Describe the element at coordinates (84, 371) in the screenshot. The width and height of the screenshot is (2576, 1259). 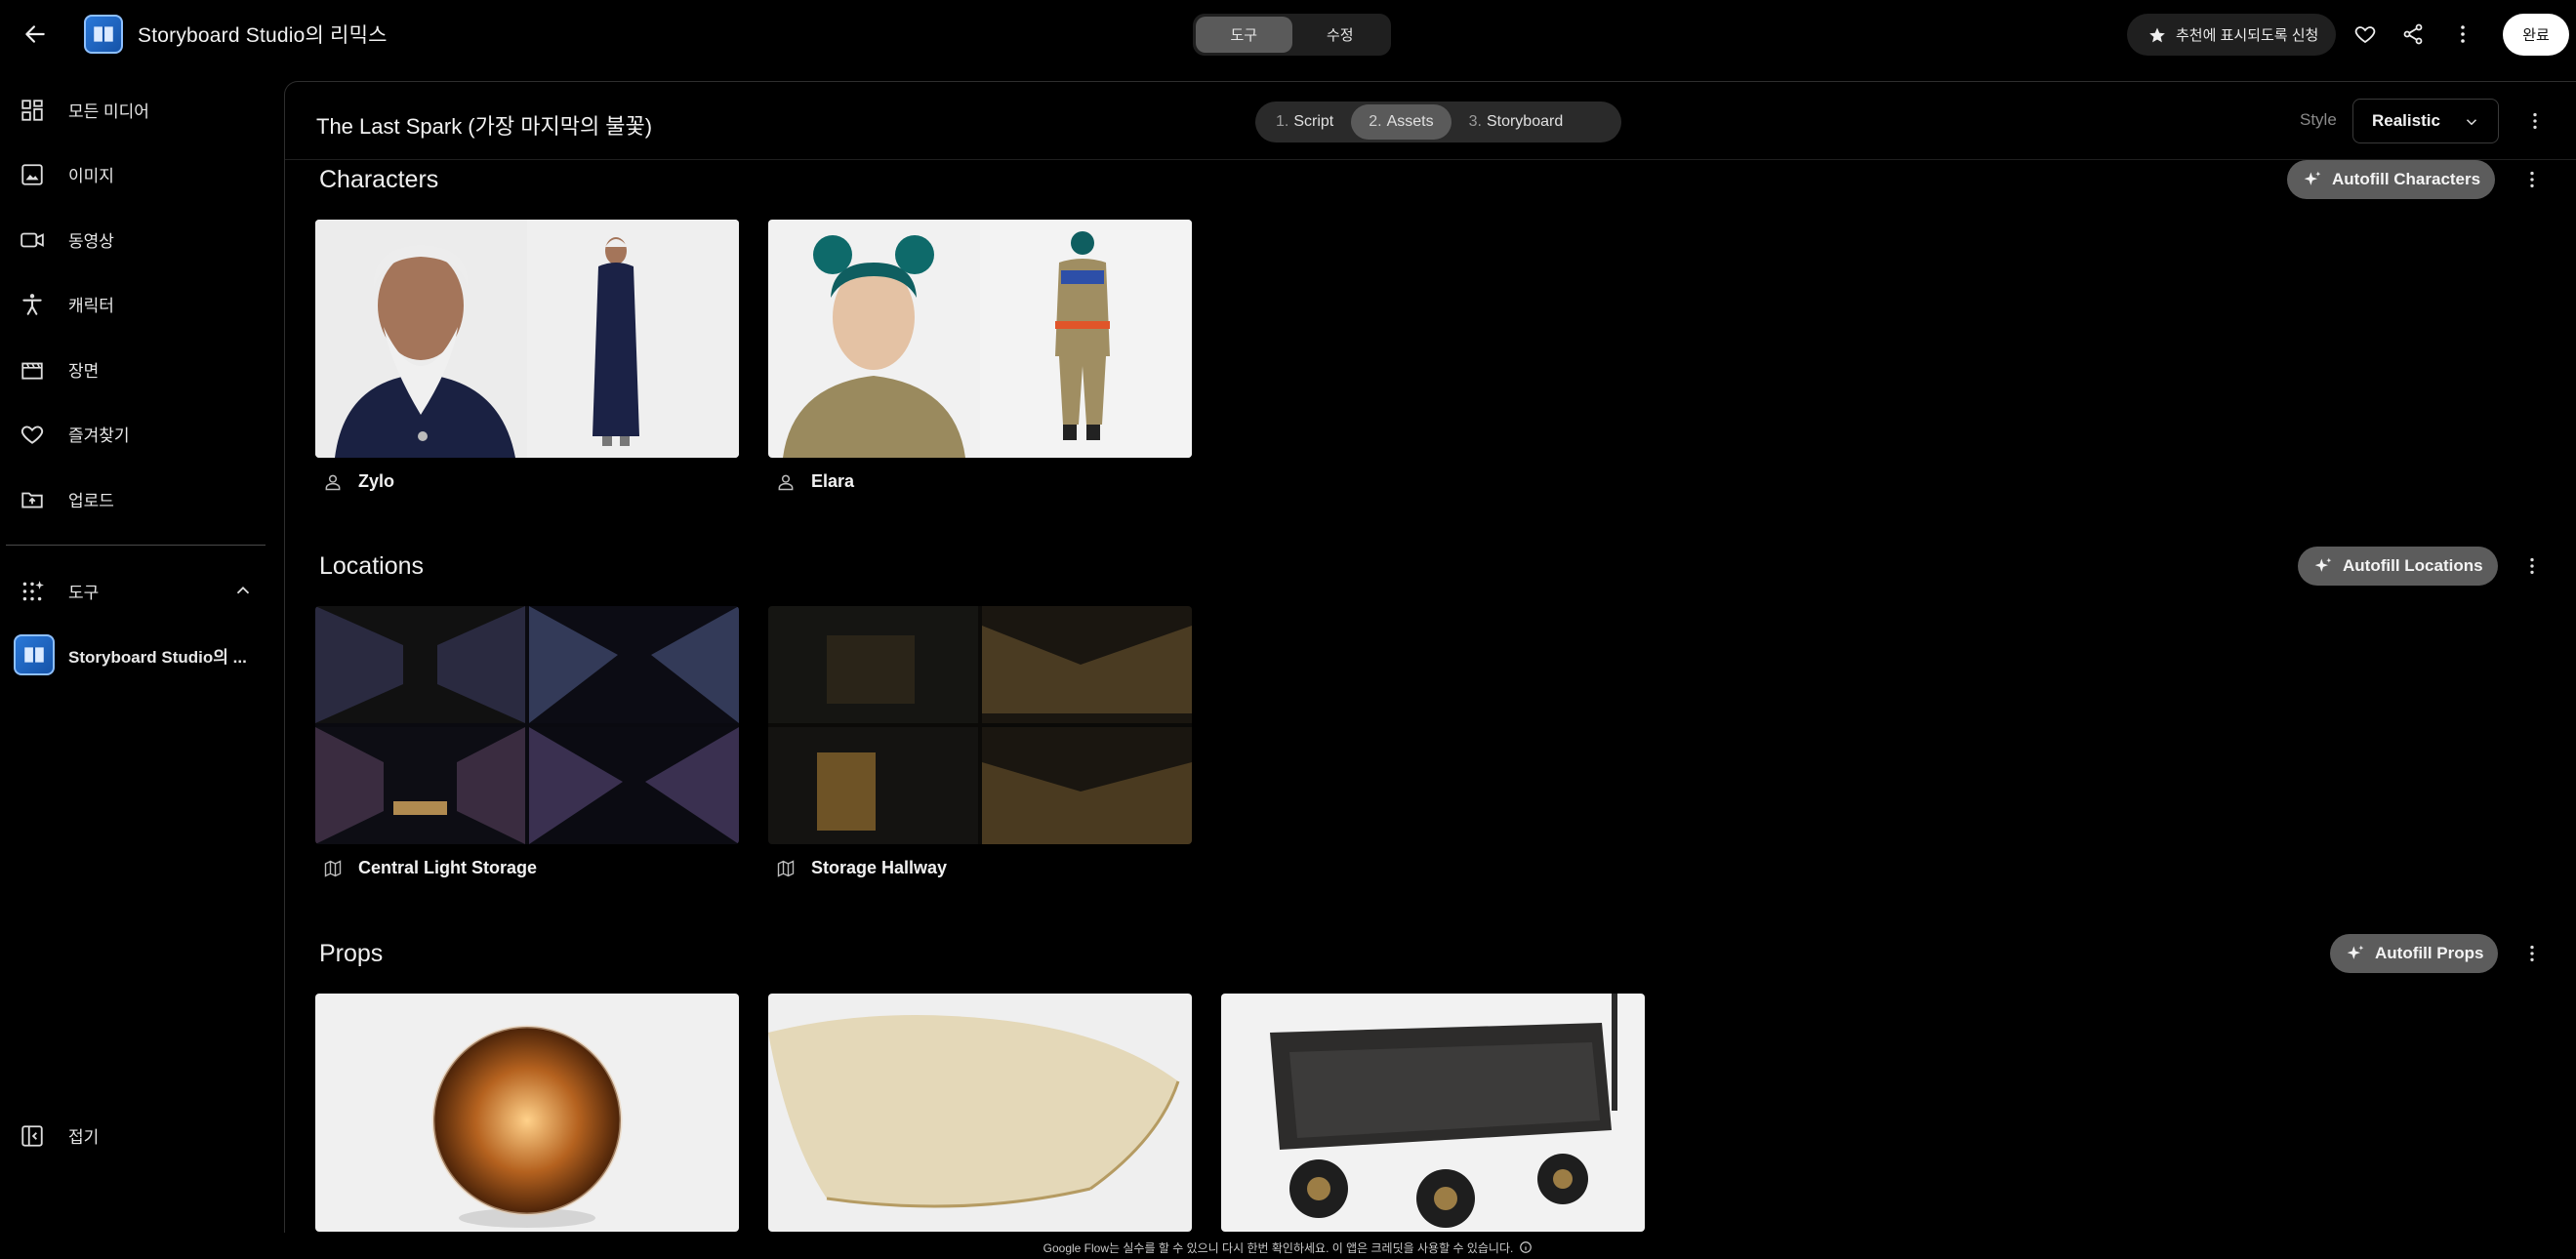
I see `sidebar-item-label: 장면` at that location.